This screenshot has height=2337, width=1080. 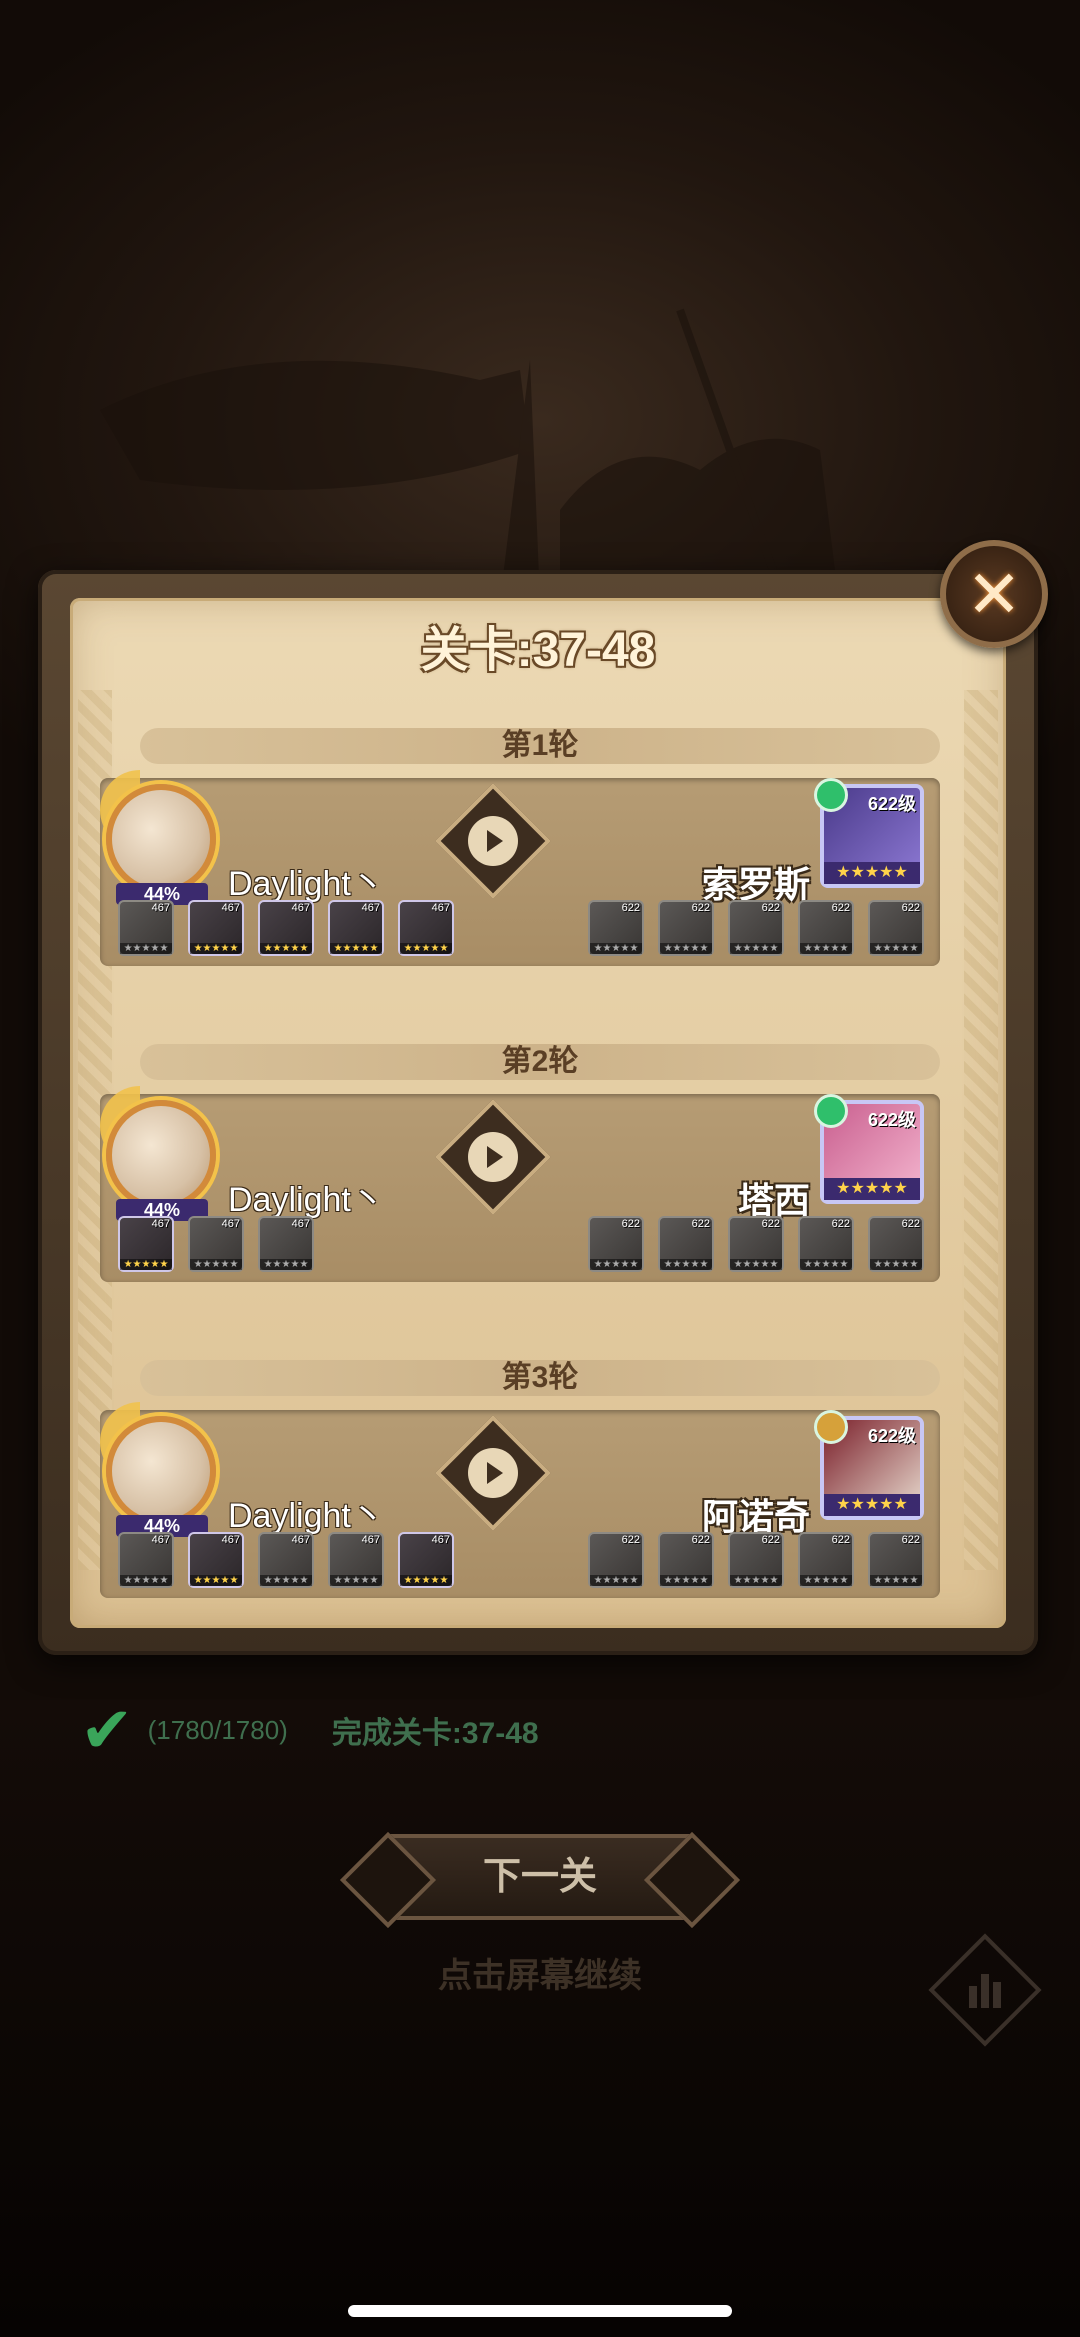 What do you see at coordinates (435, 1733) in the screenshot?
I see `complete-label: 完成关卡:37-48` at bounding box center [435, 1733].